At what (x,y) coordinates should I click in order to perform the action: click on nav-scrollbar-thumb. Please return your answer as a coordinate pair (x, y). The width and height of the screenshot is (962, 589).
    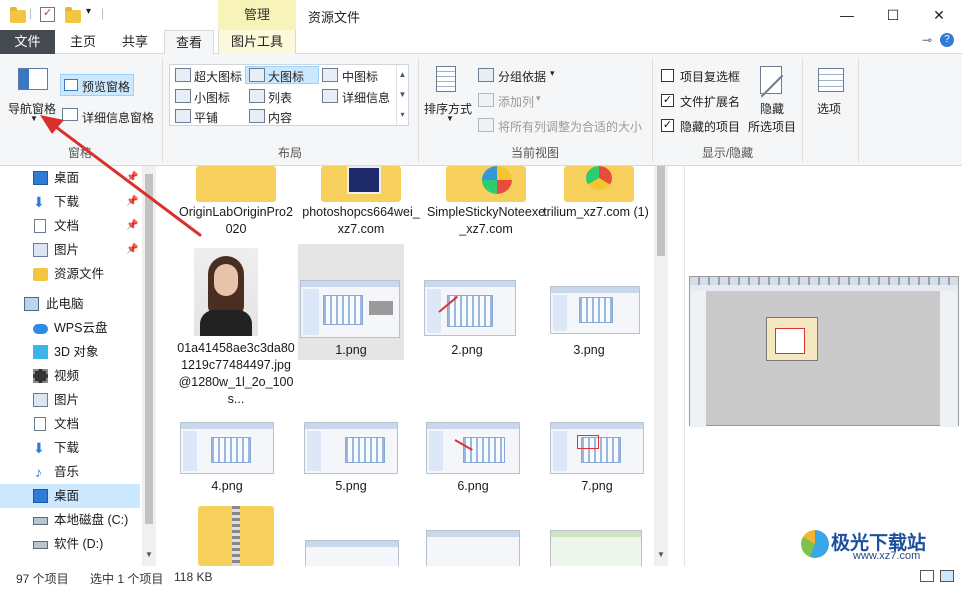
    Looking at the image, I should click on (149, 349).